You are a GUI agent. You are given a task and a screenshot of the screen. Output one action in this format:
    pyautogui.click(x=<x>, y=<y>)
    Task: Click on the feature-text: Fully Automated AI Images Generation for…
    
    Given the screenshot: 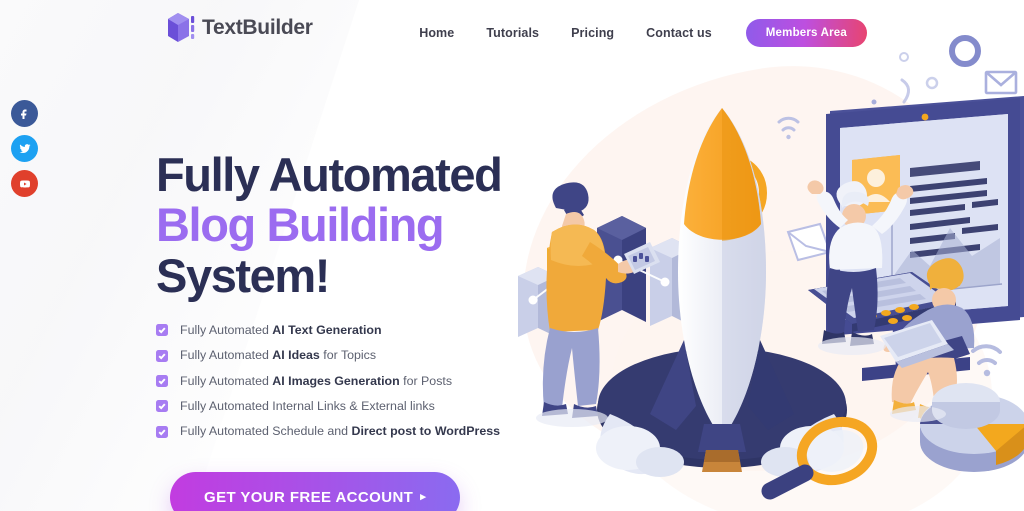 What is the action you would take?
    pyautogui.click(x=316, y=380)
    